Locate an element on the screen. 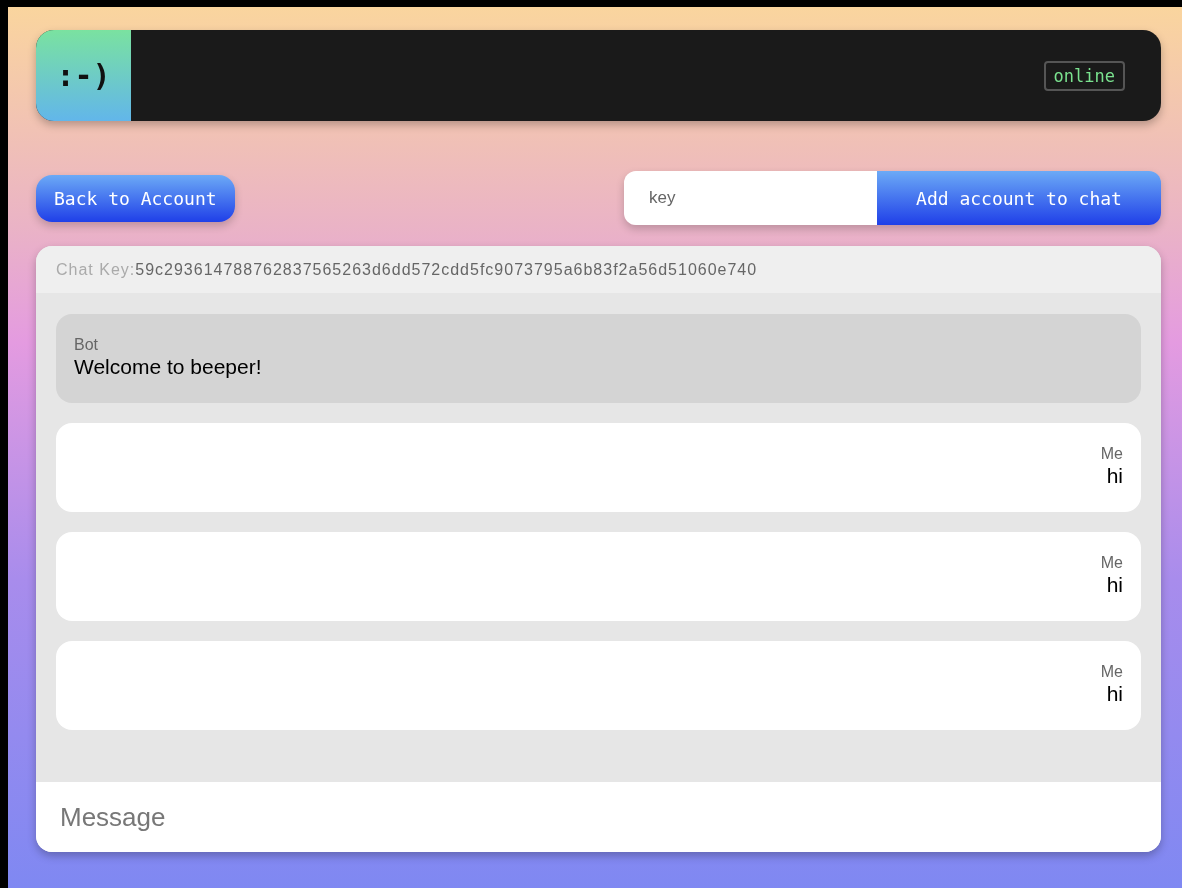 This screenshot has height=888, width=1182. back-button: Back to Account is located at coordinates (135, 198).